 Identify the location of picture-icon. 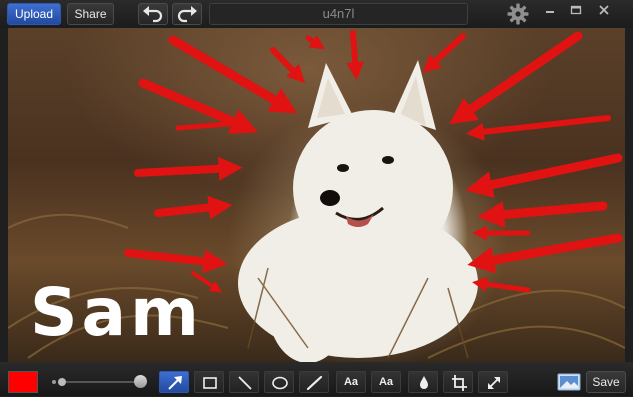
(569, 382).